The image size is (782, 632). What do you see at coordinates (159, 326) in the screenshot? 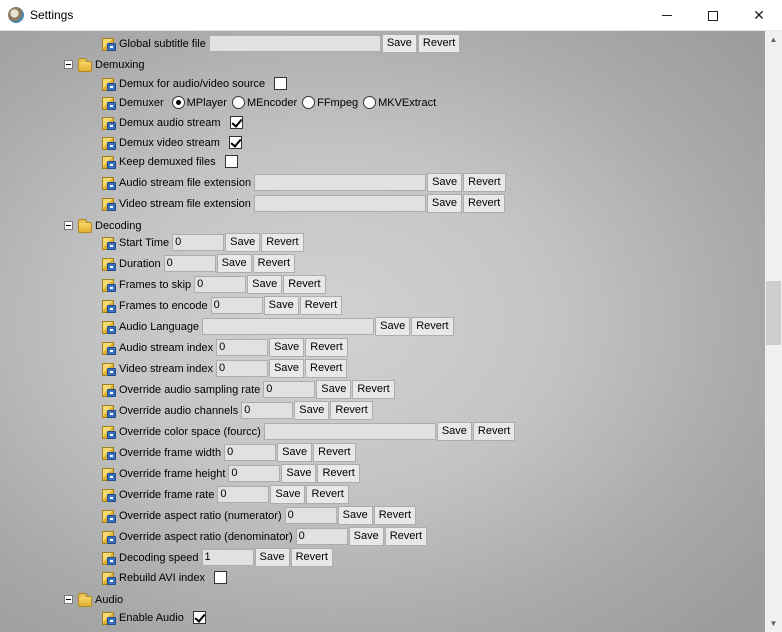
I see `setting-label: Audio Language` at bounding box center [159, 326].